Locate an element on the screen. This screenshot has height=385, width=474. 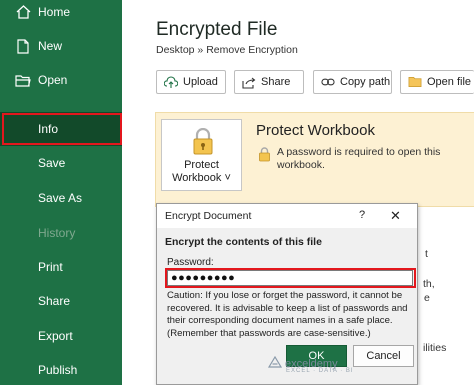
sidebar-item-share: Share is located at coordinates (61, 301).